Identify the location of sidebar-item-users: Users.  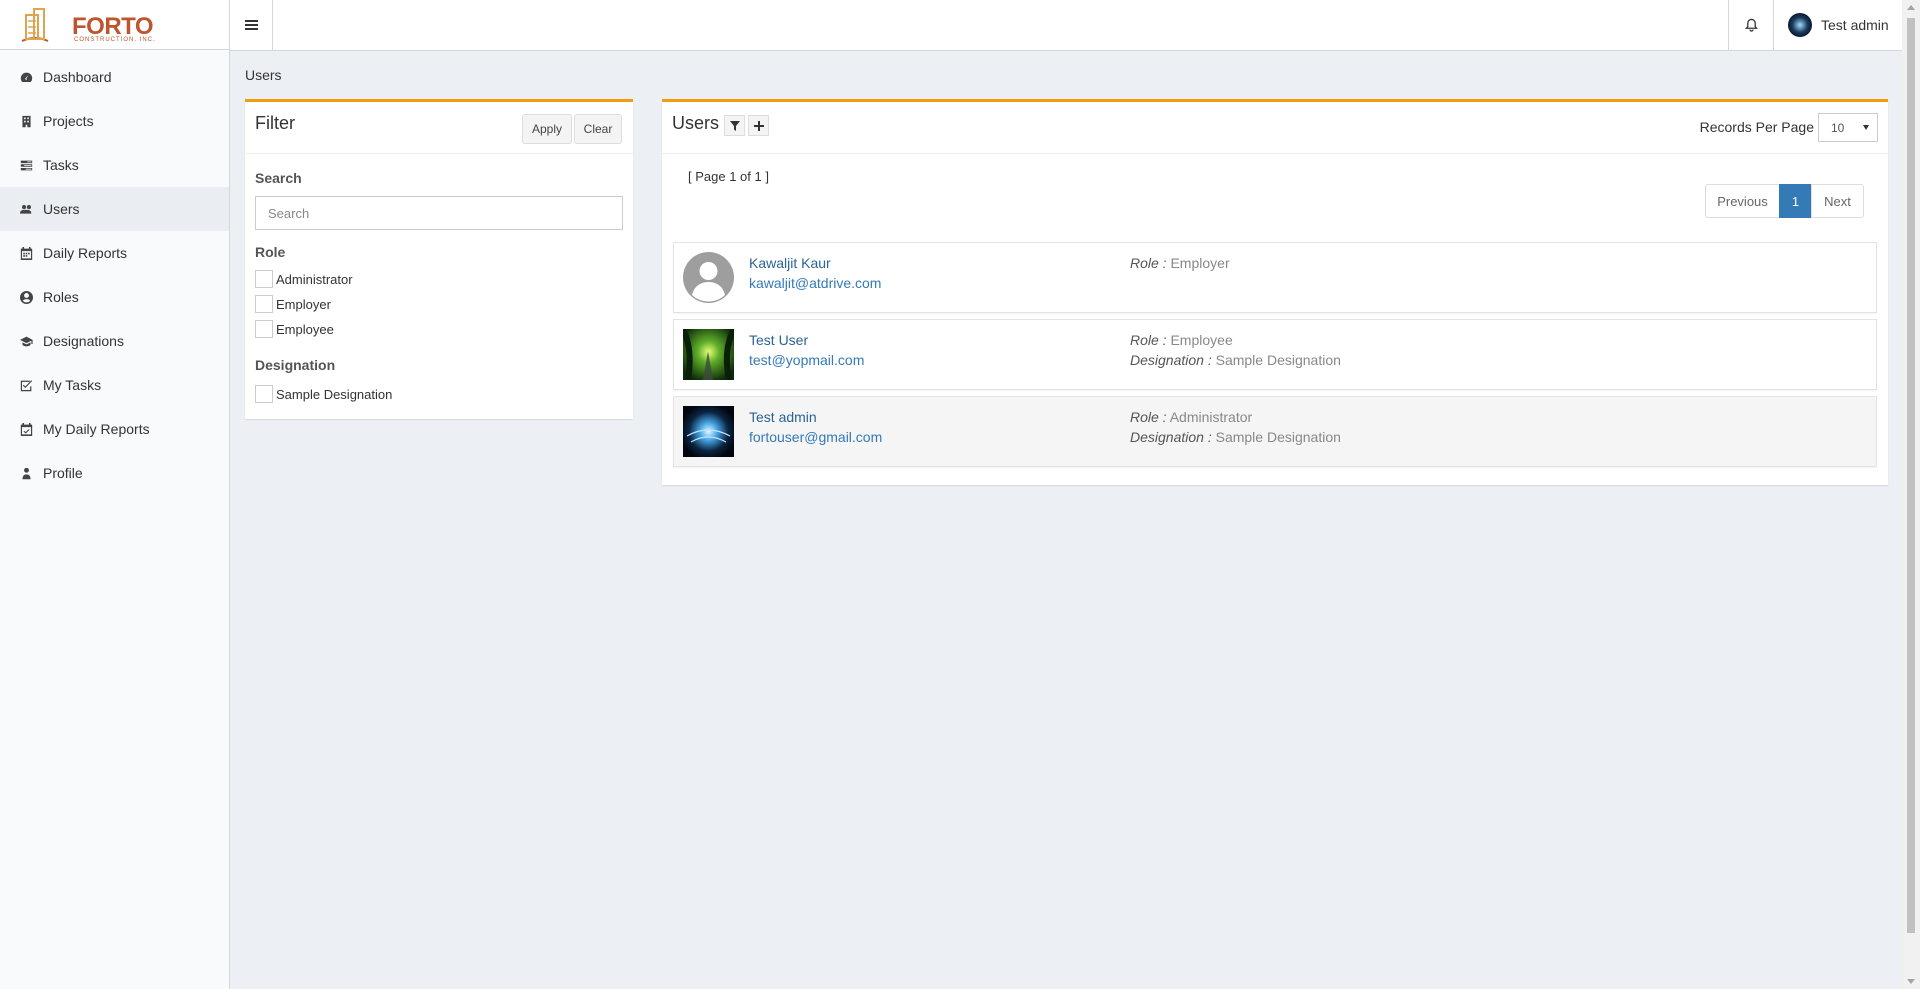
(114, 209).